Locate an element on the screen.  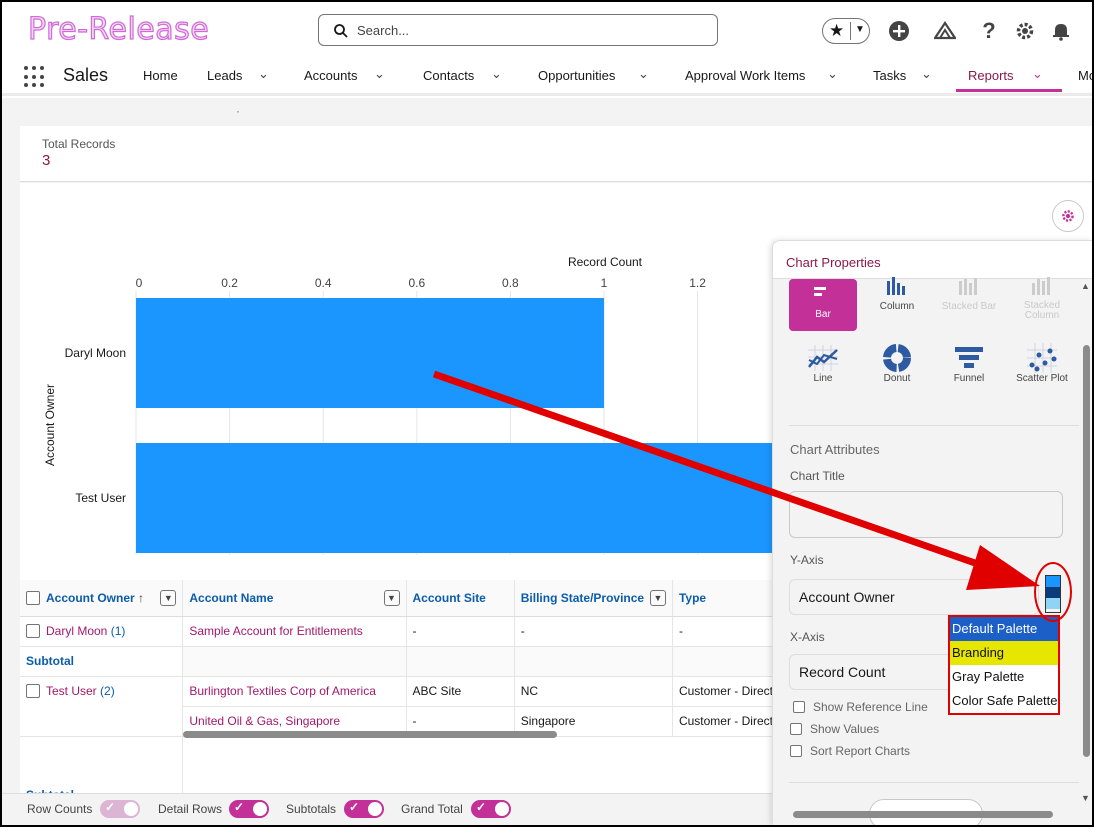
nav-item-more: Mo is located at coordinates (1086, 75).